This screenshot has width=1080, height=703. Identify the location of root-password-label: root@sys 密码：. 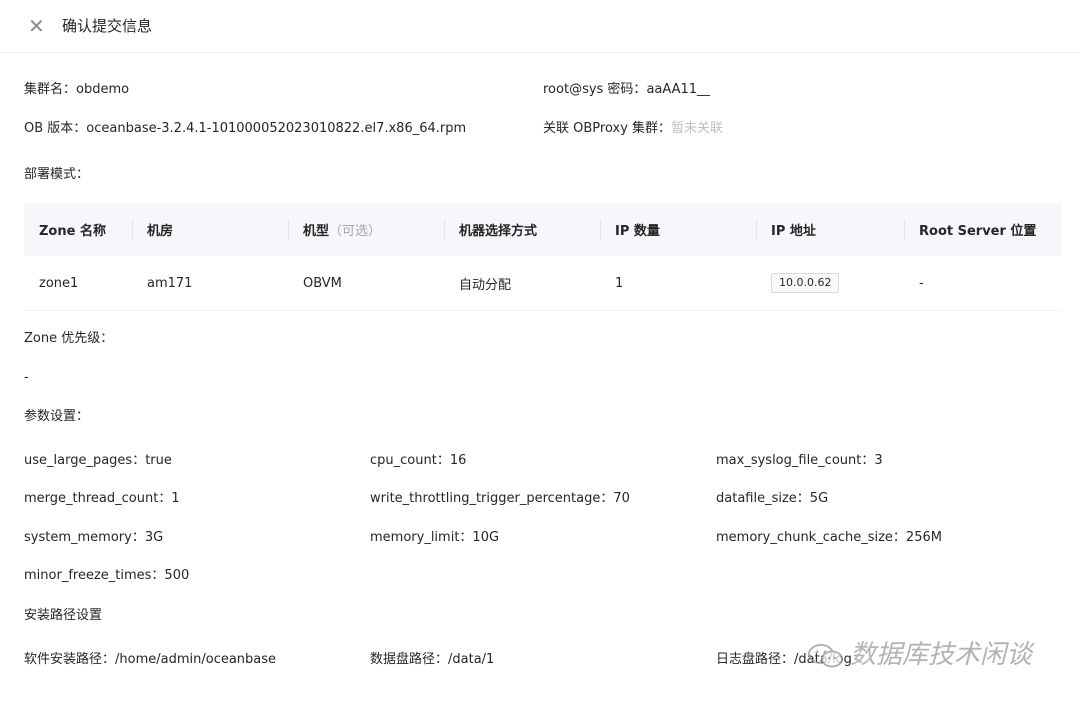
(595, 89).